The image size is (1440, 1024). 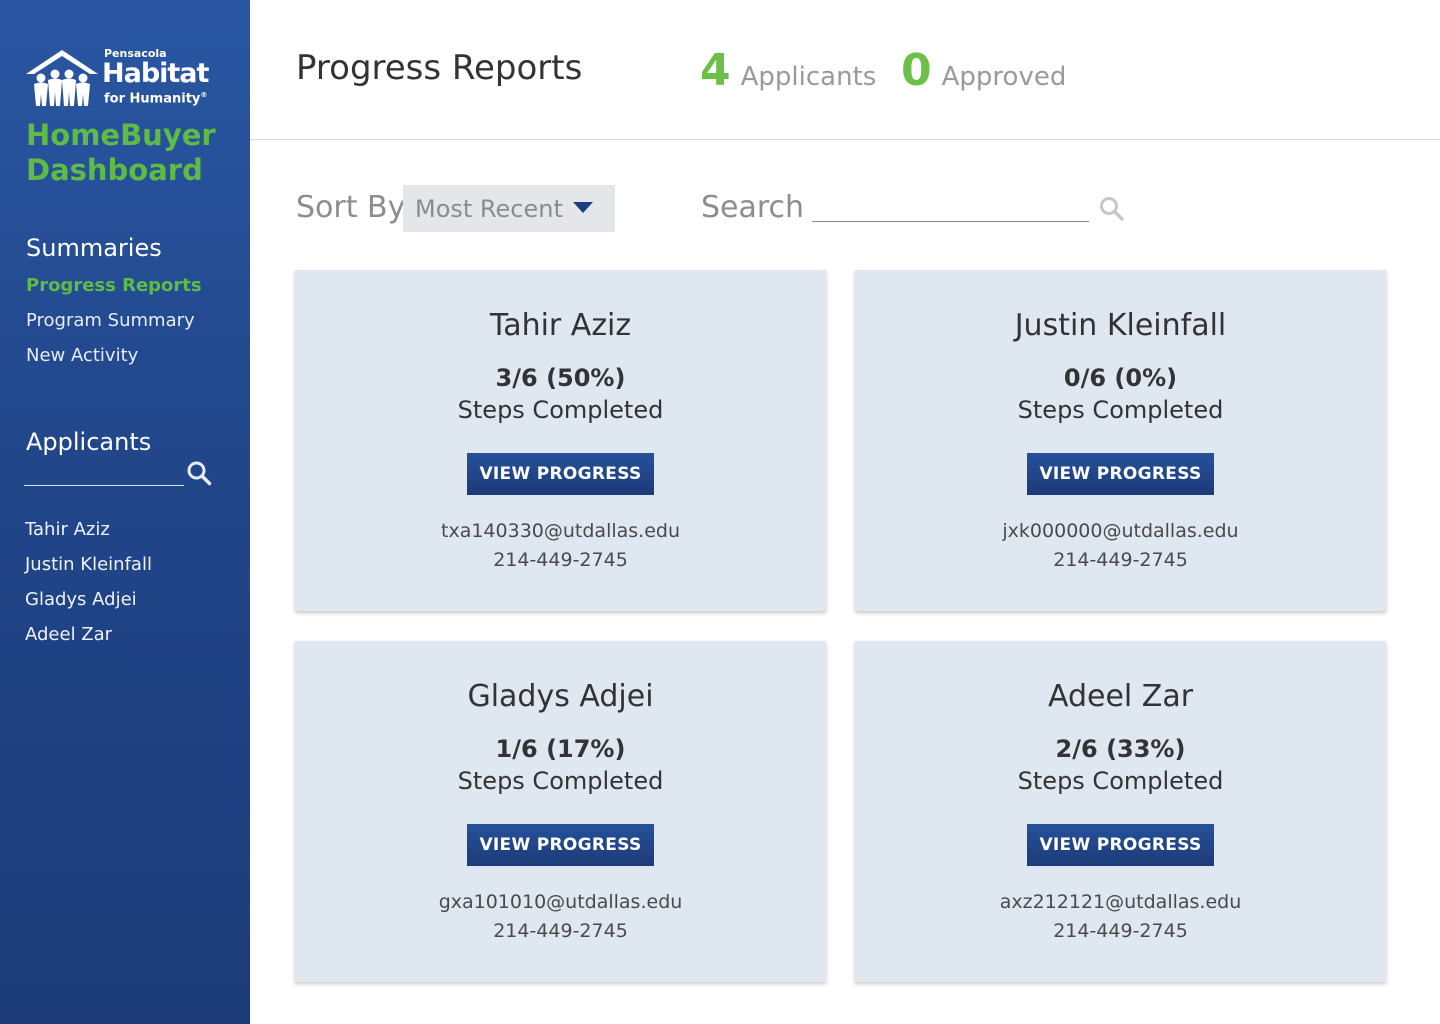 I want to click on app-title-line2: Dashboard, so click(x=114, y=170).